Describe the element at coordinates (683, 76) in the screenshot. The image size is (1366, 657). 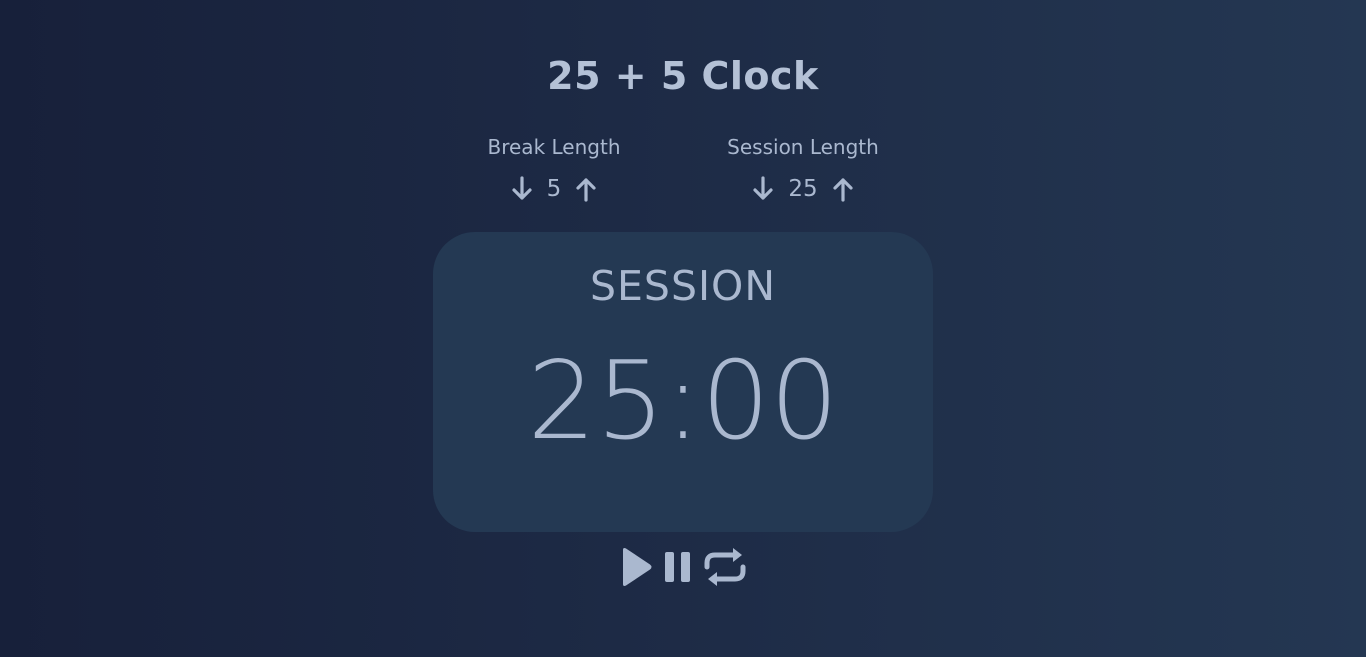
I see `app-title: 25 + 5 Clock` at that location.